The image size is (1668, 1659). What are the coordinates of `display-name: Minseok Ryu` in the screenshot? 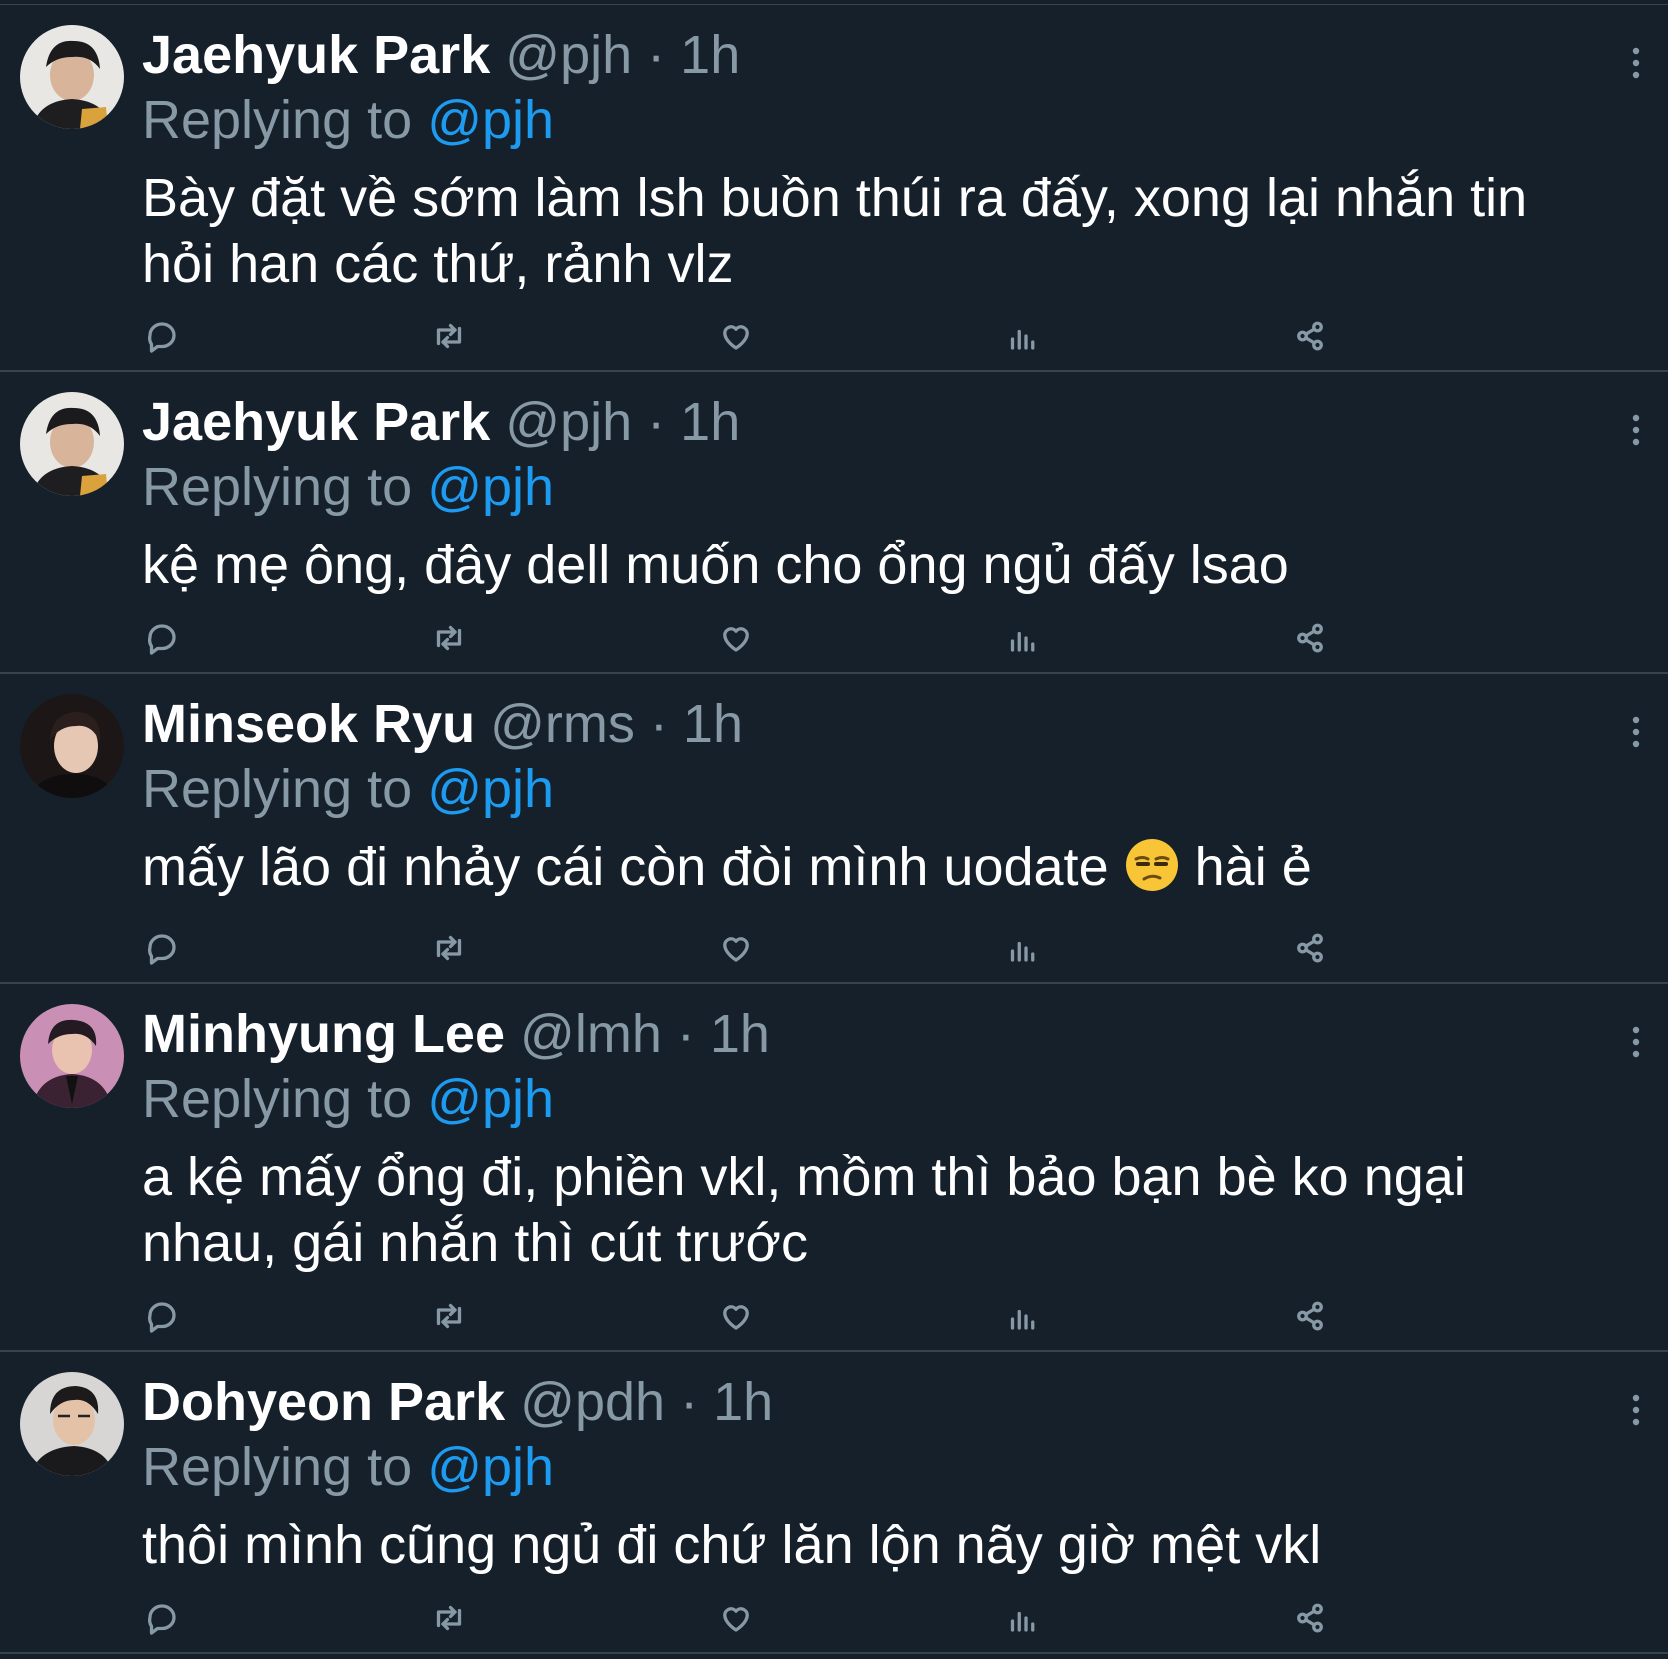 It's located at (308, 724).